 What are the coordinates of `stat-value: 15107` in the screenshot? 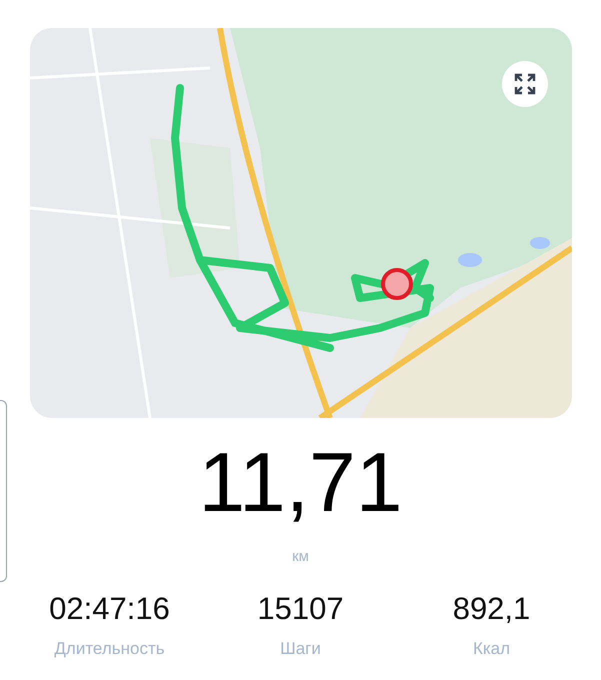 It's located at (300, 608).